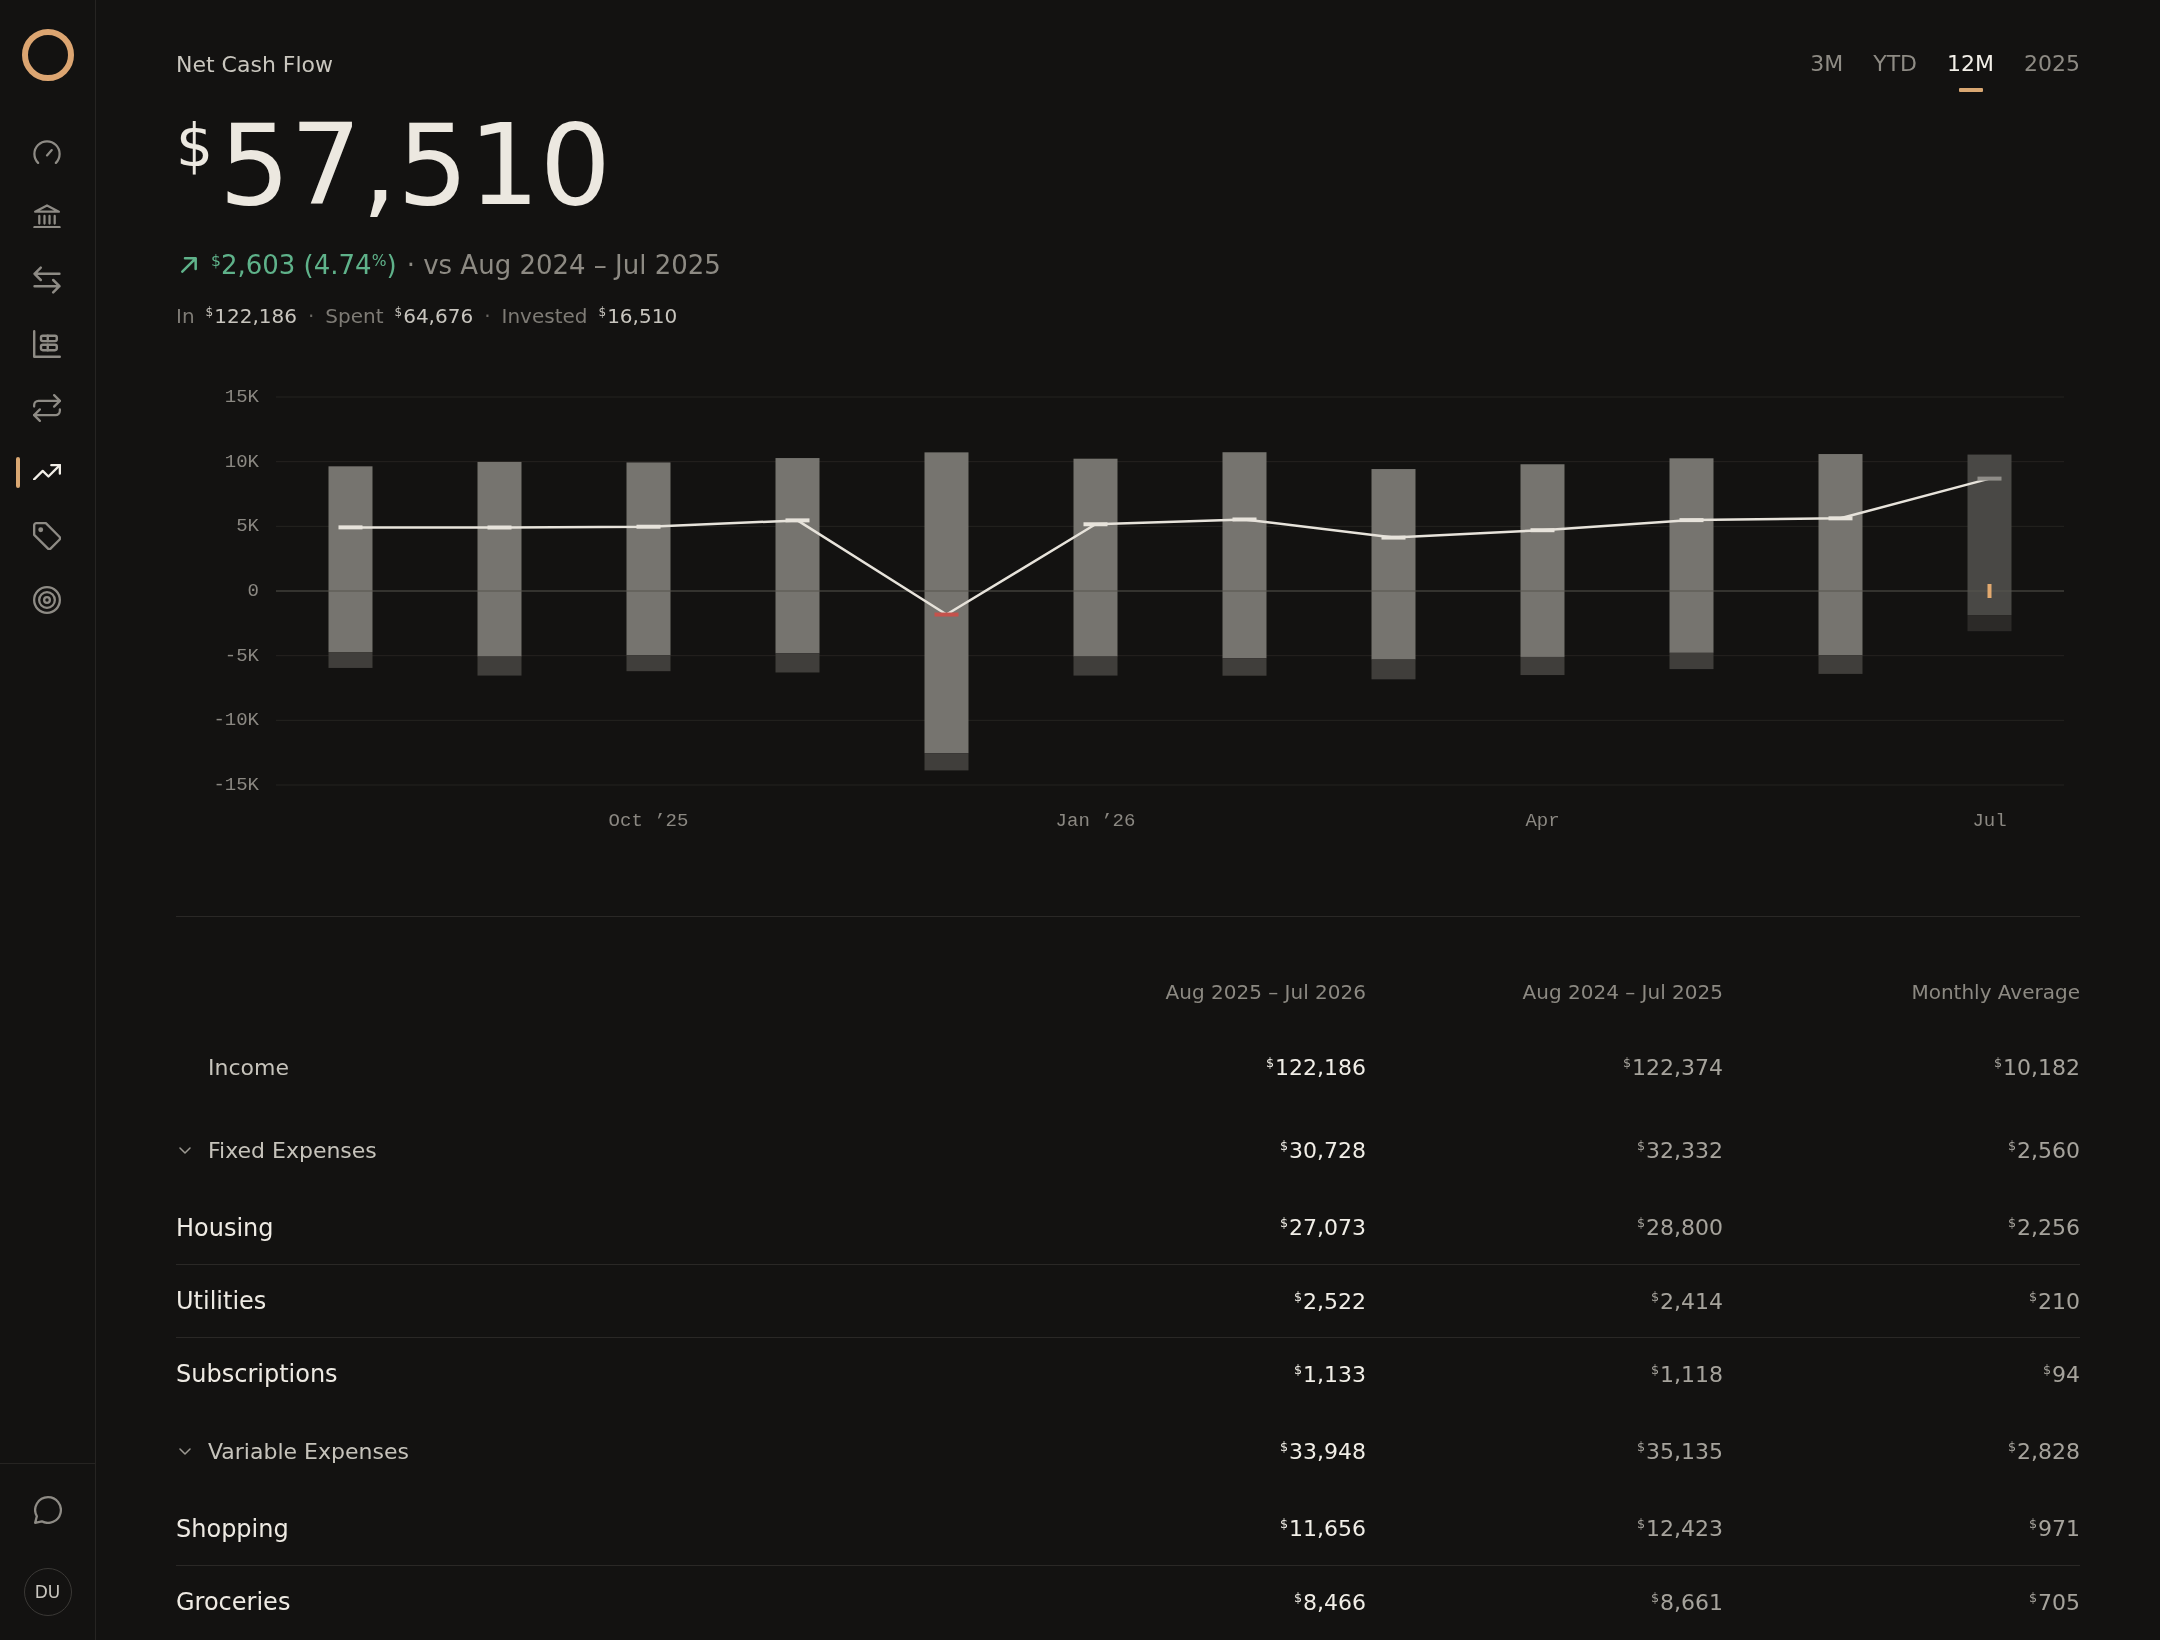 The width and height of the screenshot is (2160, 1640). What do you see at coordinates (1265, 992) in the screenshot?
I see `column-header: Aug 2025 – Jul 2026` at bounding box center [1265, 992].